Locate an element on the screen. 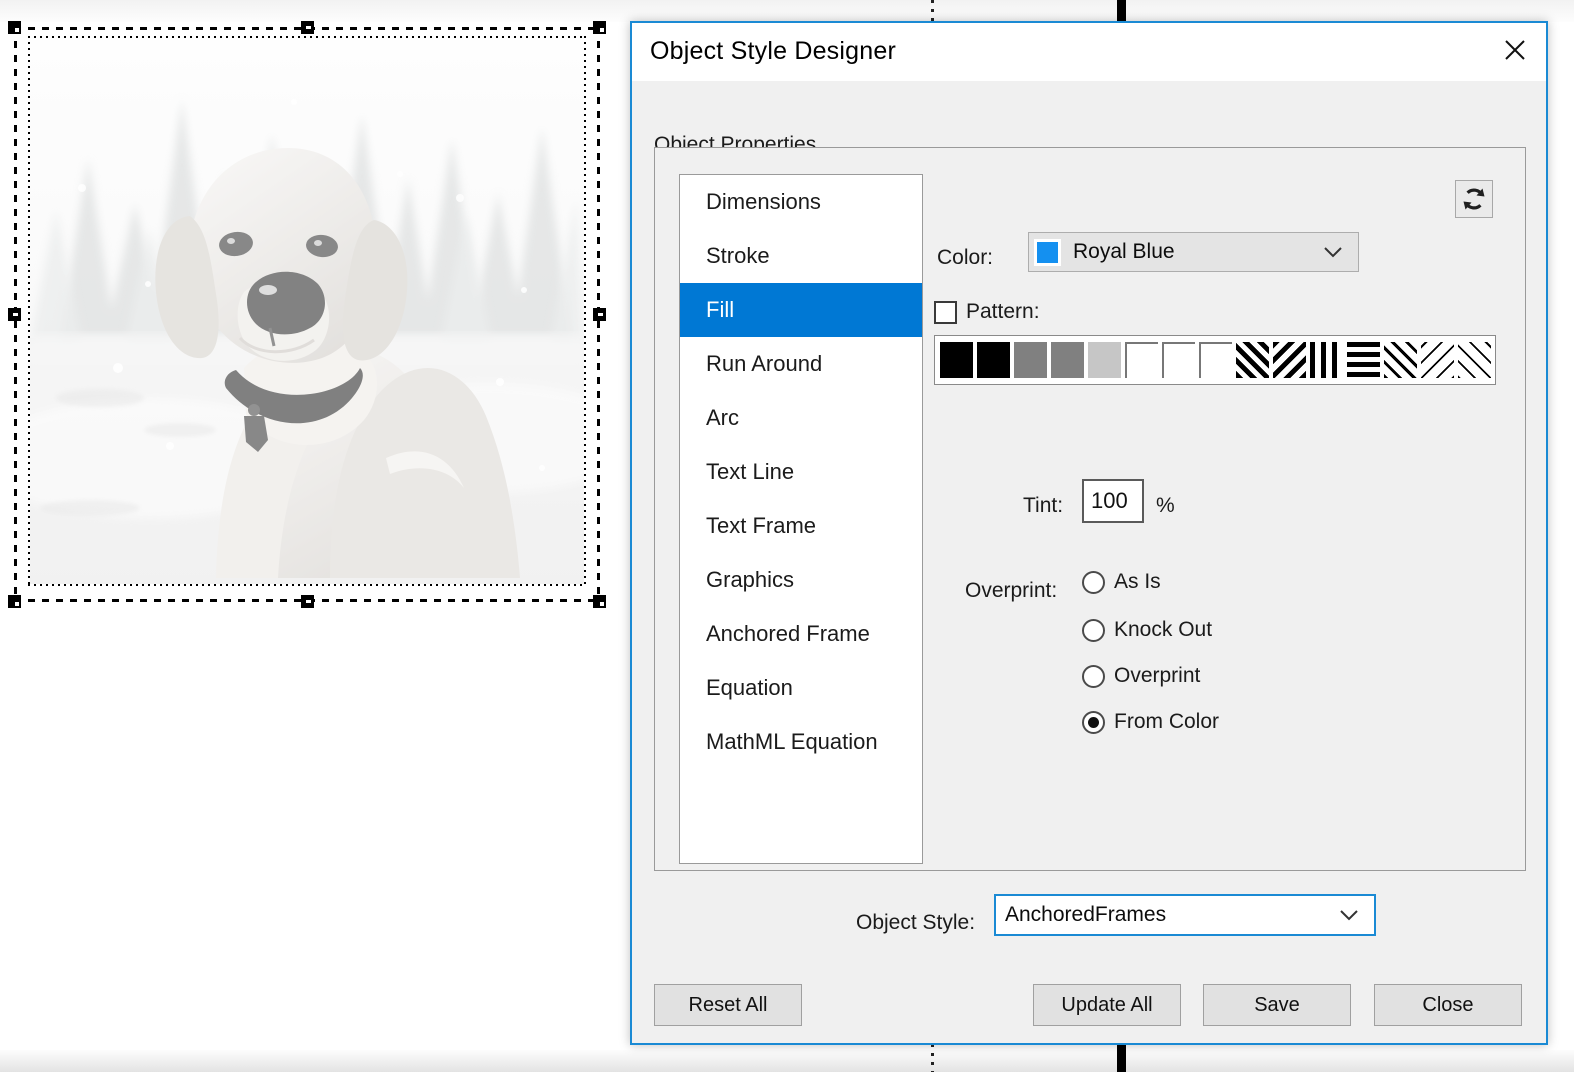  resize-handle-n is located at coordinates (307, 27).